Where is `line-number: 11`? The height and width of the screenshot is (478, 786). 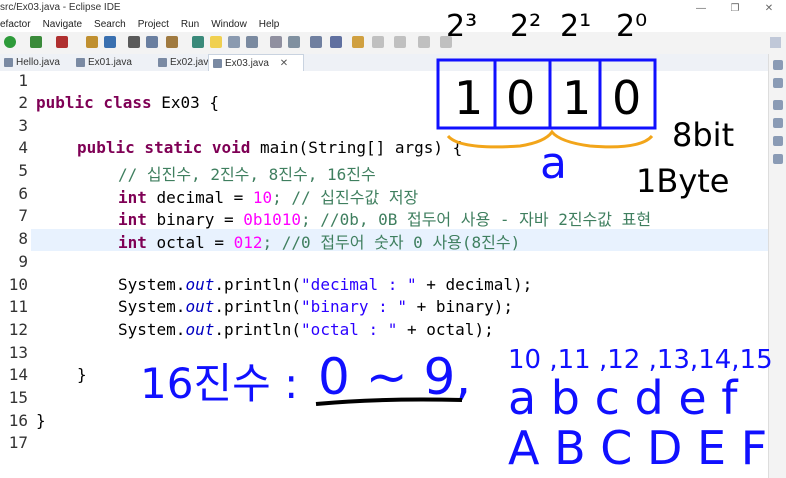 line-number: 11 is located at coordinates (18, 306).